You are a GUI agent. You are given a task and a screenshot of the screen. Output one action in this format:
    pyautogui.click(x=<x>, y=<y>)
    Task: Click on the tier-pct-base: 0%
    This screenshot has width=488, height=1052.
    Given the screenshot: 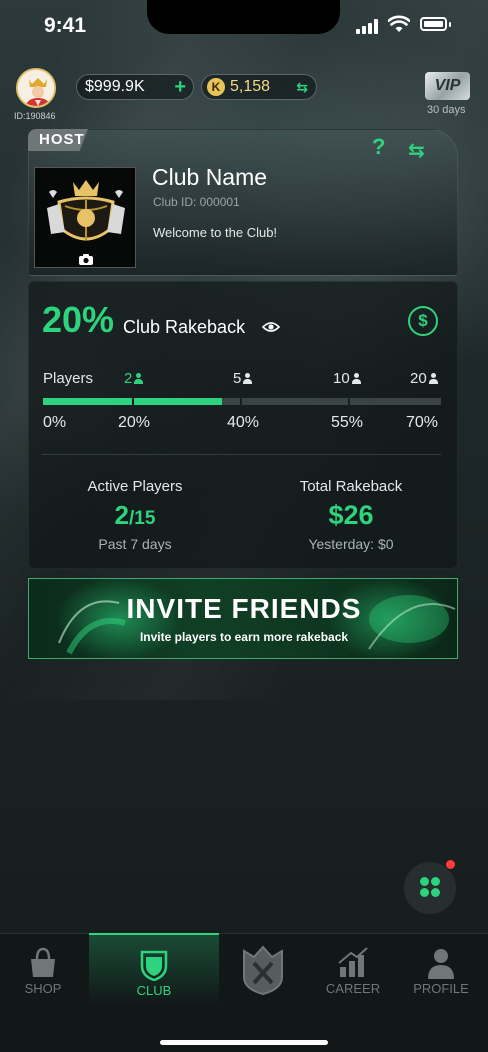 What is the action you would take?
    pyautogui.click(x=55, y=422)
    